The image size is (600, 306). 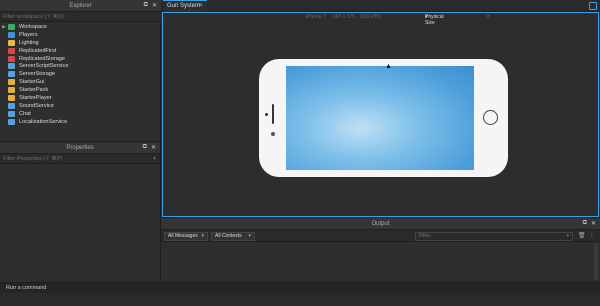 I want to click on output-title: Output, so click(x=380, y=224).